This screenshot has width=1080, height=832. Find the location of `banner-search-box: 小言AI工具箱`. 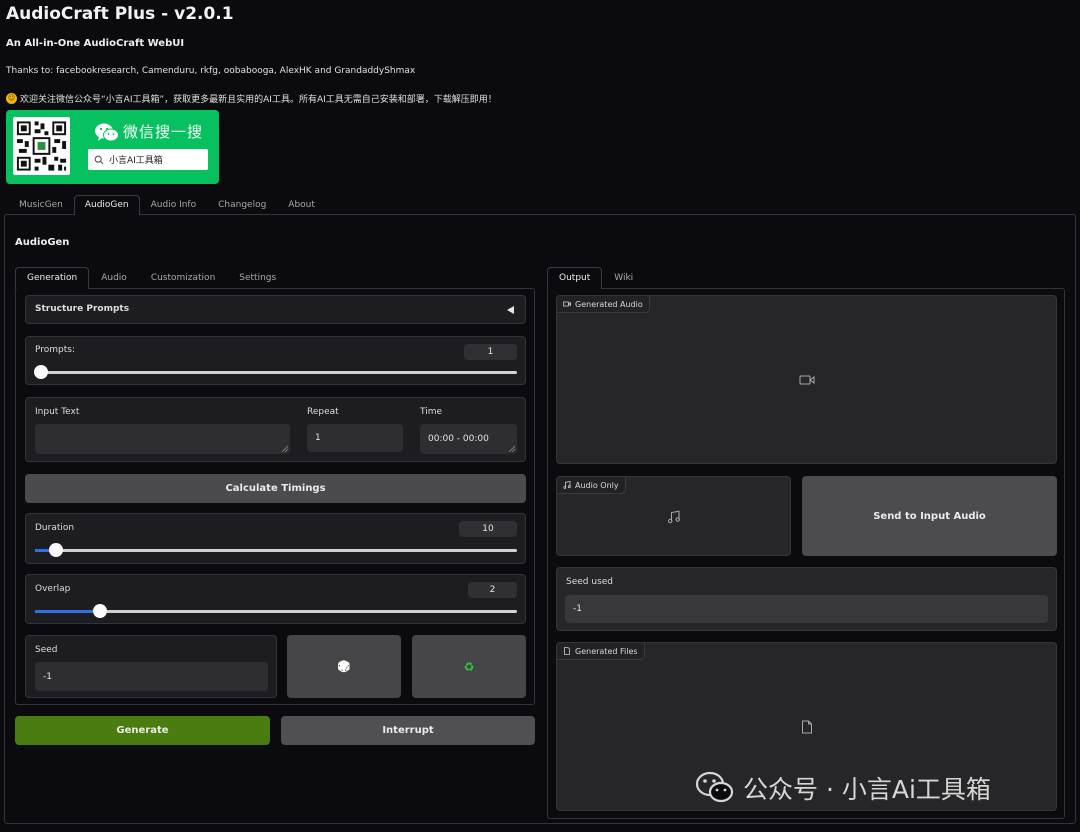

banner-search-box: 小言AI工具箱 is located at coordinates (148, 159).